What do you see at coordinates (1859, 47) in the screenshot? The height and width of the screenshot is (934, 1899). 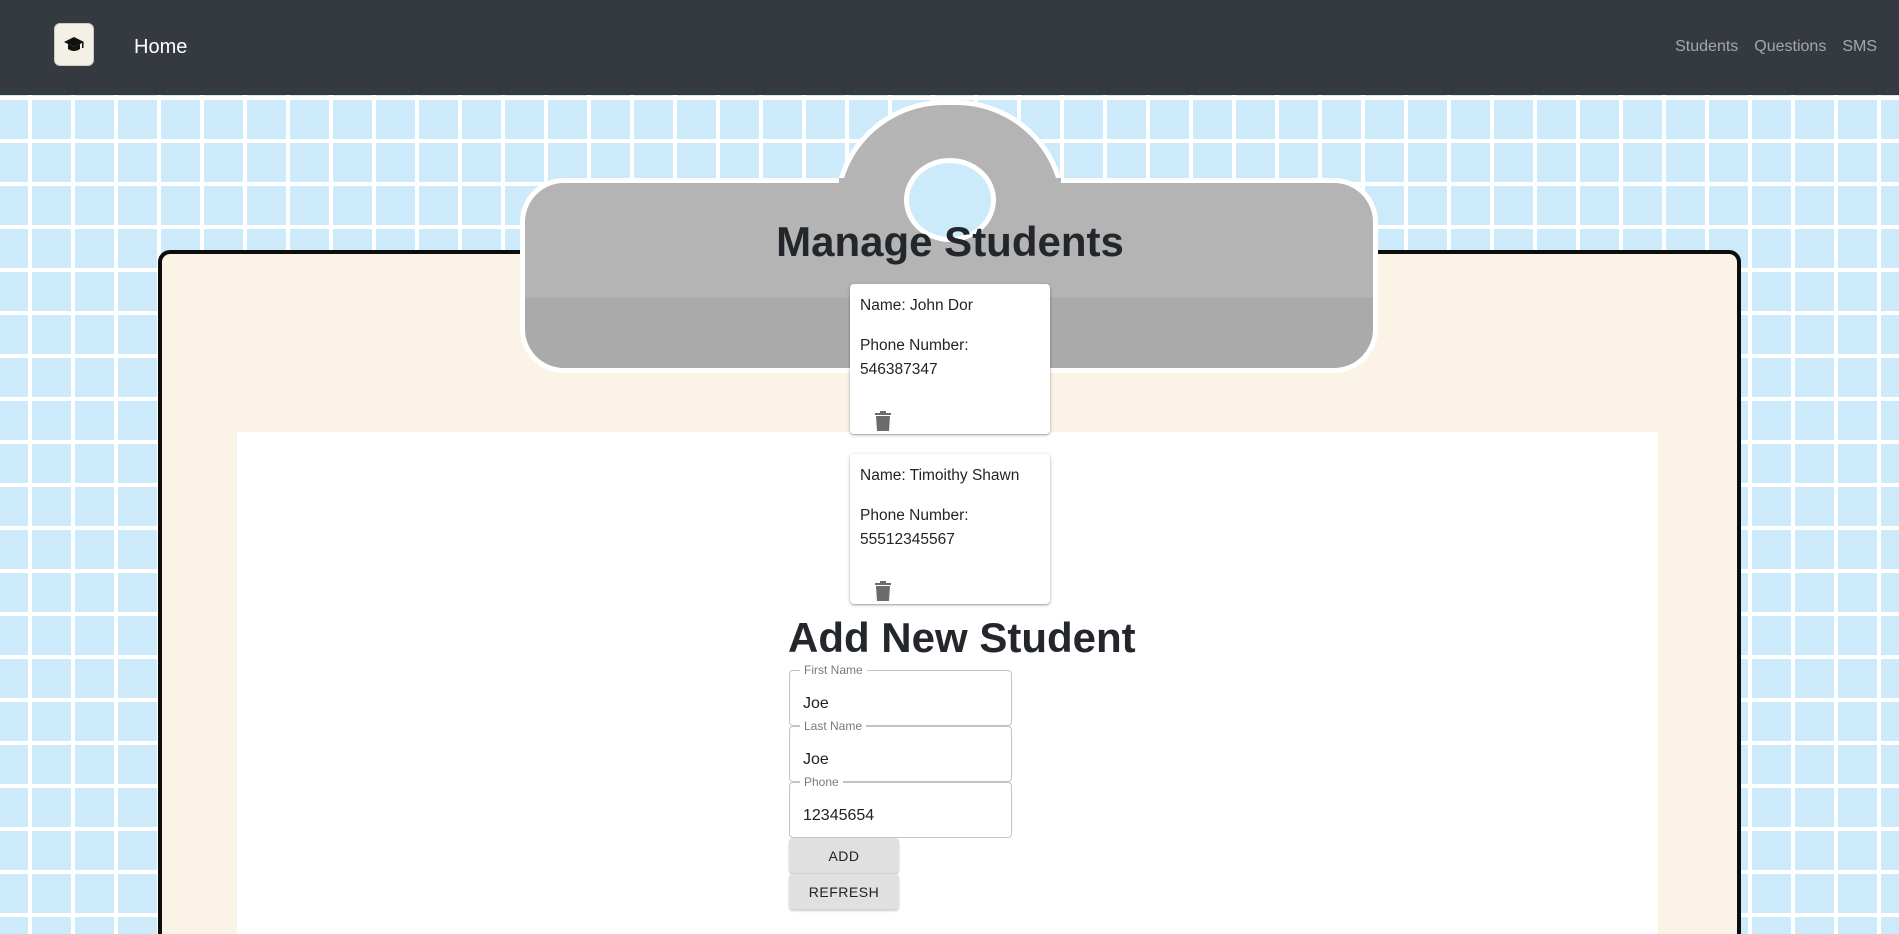 I see `nav-link-sms: SMS` at bounding box center [1859, 47].